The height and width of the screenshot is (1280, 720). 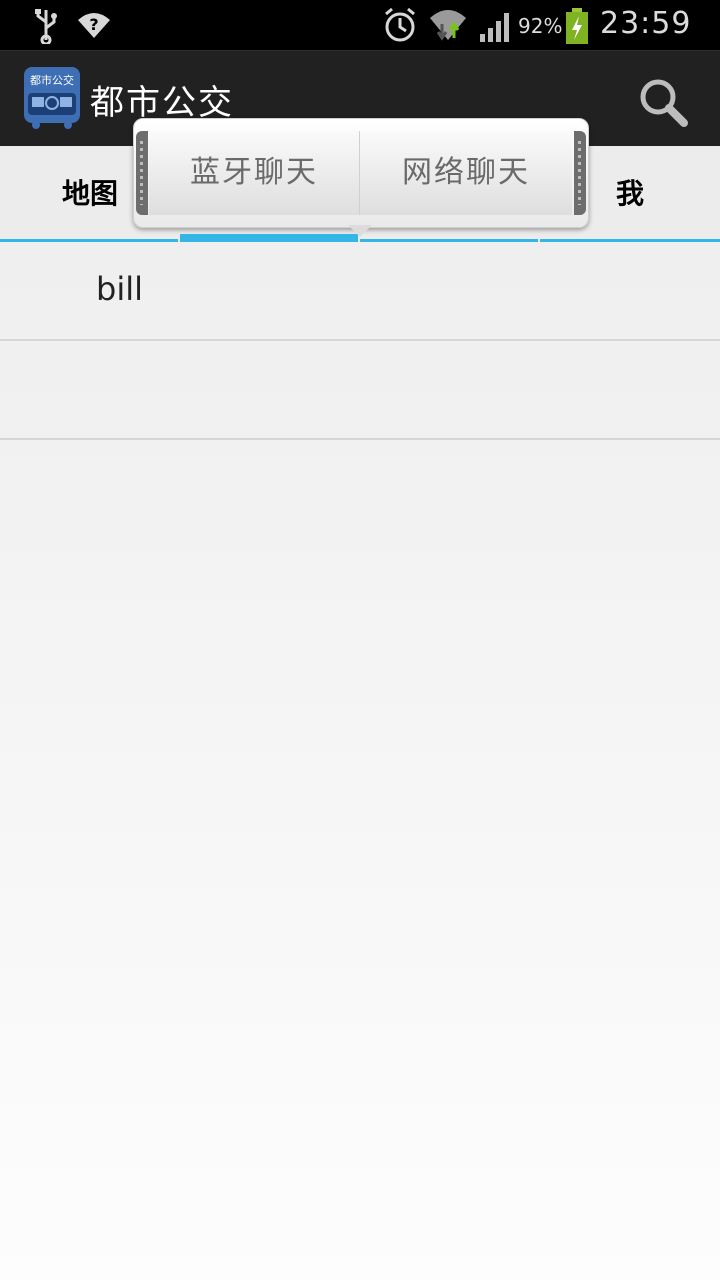 What do you see at coordinates (448, 25) in the screenshot?
I see `wifi-transfer-icon` at bounding box center [448, 25].